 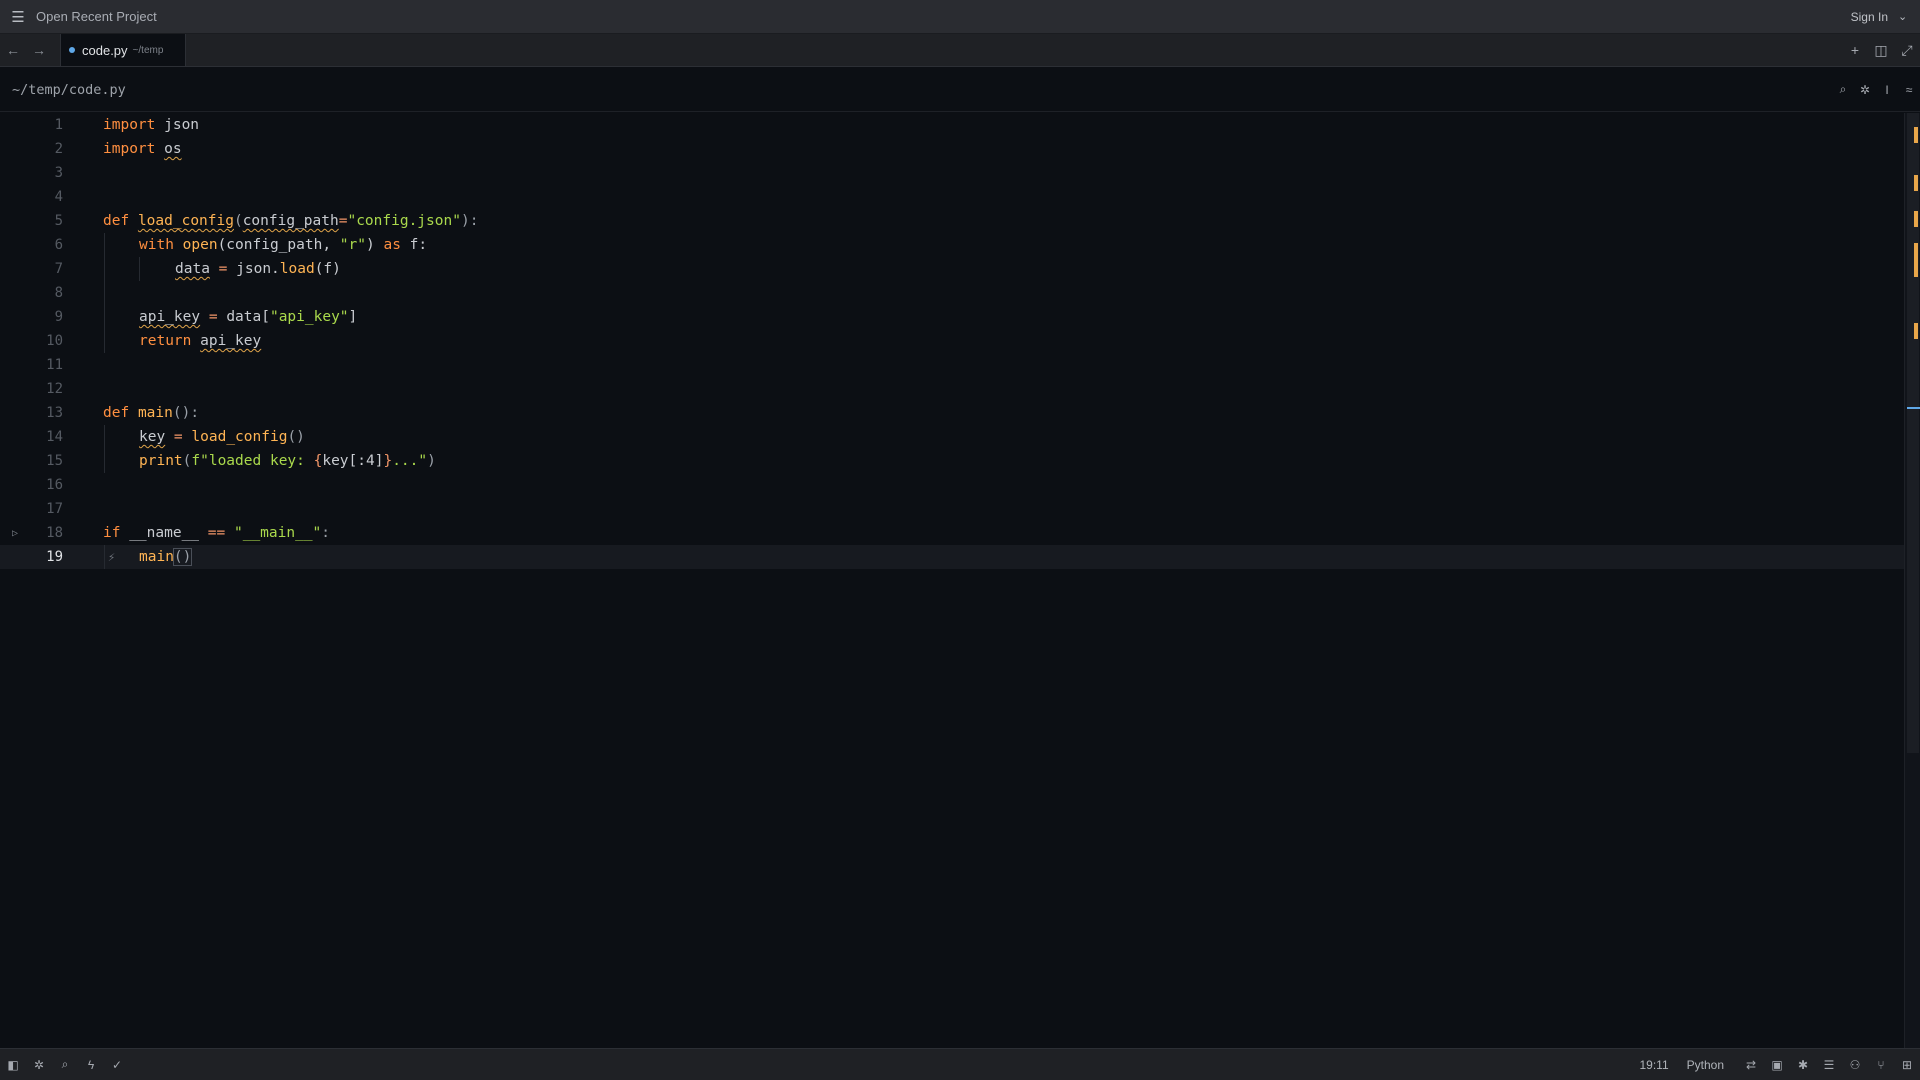 What do you see at coordinates (952, 293) in the screenshot?
I see `code-line: 8` at bounding box center [952, 293].